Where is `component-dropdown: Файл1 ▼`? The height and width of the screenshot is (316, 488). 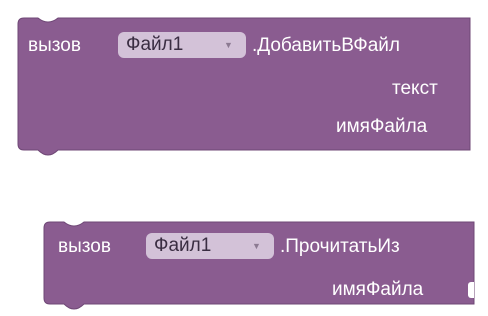
component-dropdown: Файл1 ▼ is located at coordinates (210, 246).